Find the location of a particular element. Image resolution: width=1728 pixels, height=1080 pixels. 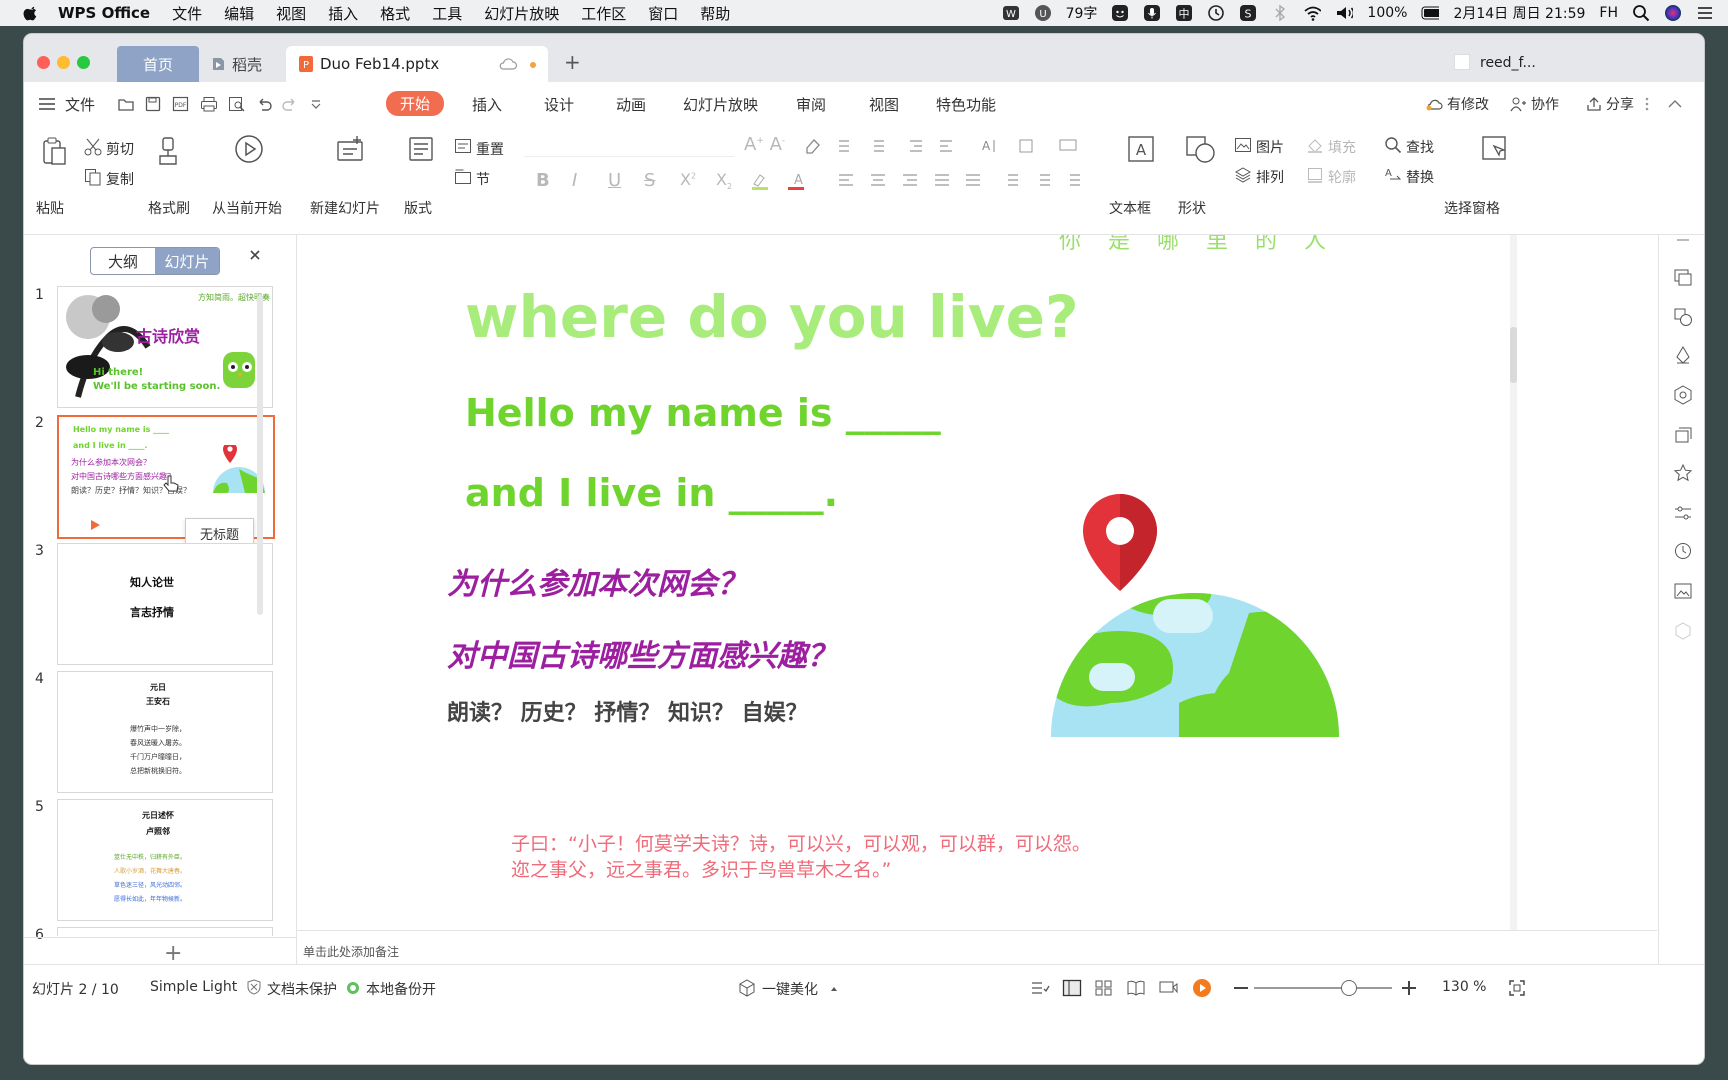

datetime: 2月14日 周日 21:59 is located at coordinates (1519, 13).